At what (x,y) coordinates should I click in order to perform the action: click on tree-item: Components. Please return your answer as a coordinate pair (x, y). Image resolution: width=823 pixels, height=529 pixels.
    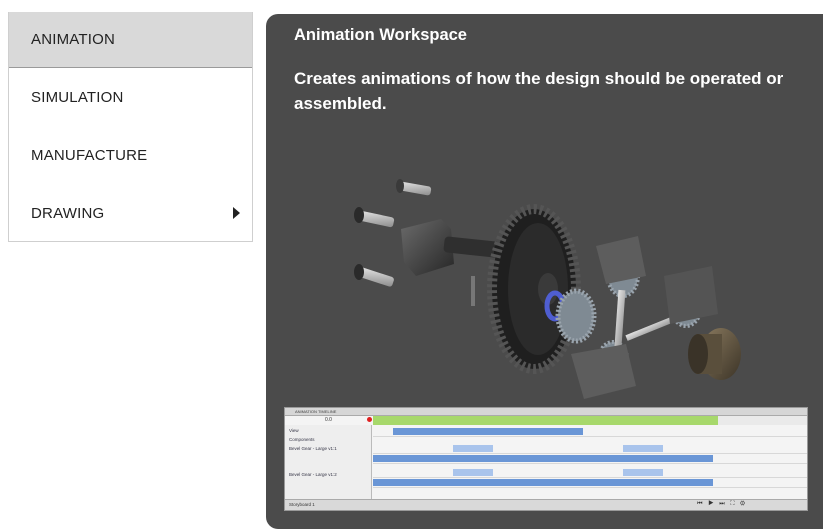
    Looking at the image, I should click on (302, 439).